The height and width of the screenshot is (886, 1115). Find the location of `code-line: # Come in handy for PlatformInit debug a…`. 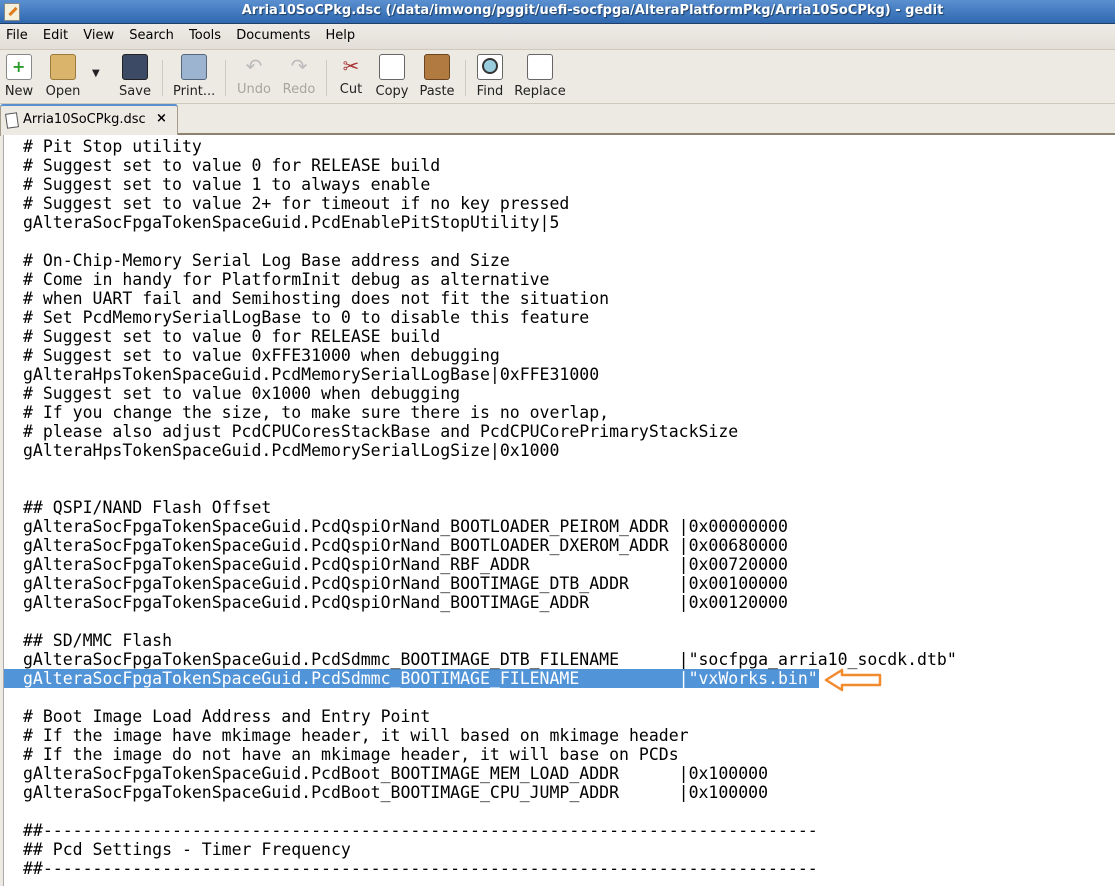

code-line: # Come in handy for PlatformInit debug a… is located at coordinates (559, 279).